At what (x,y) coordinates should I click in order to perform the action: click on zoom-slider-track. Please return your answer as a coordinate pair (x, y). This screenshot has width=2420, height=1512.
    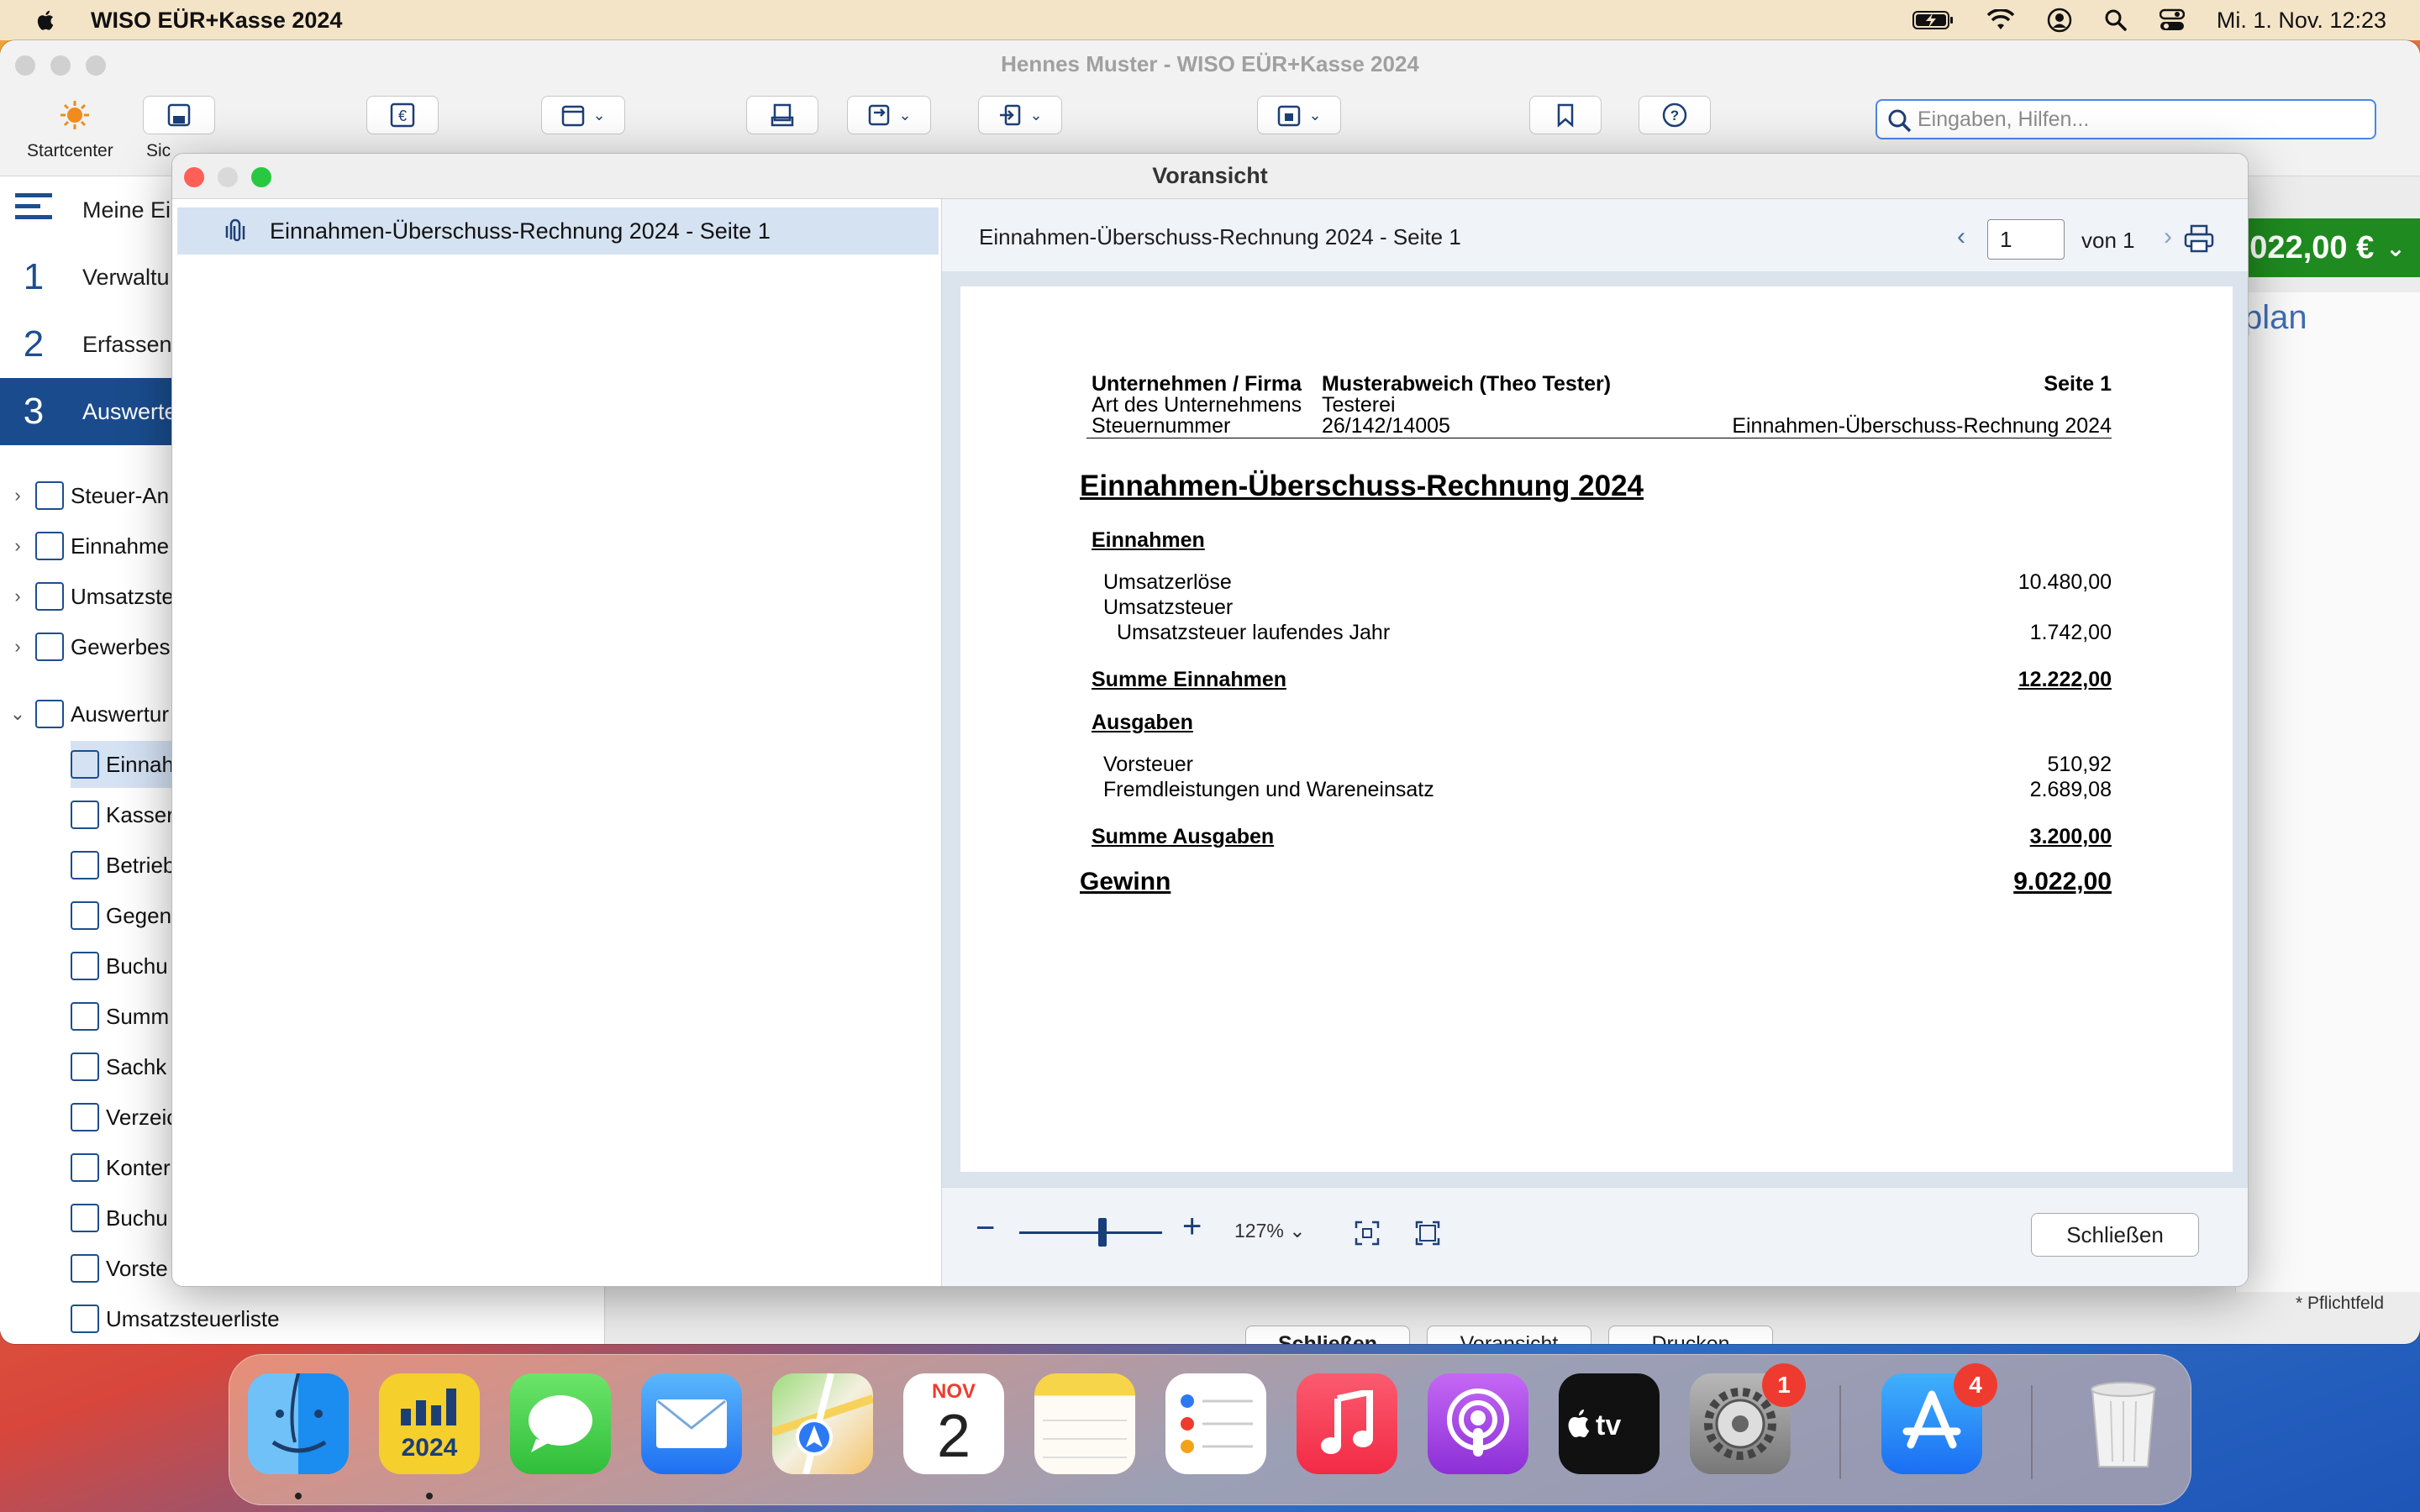
    Looking at the image, I should click on (1090, 1232).